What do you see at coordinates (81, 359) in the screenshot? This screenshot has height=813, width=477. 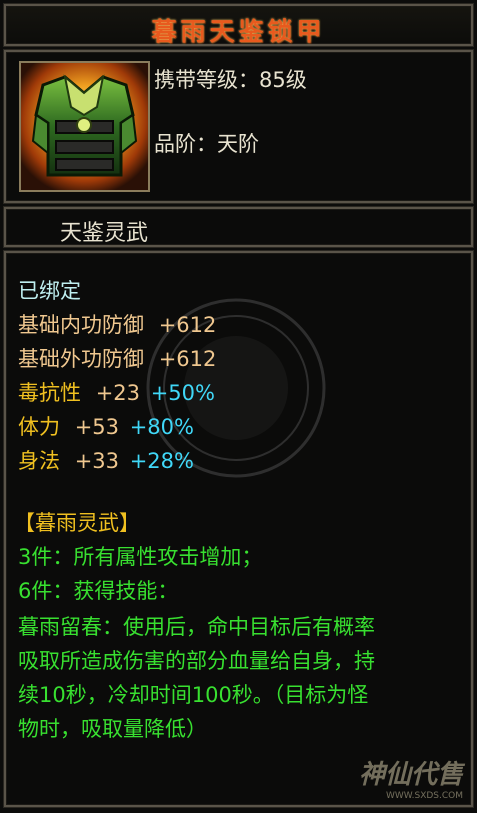 I see `base-stat-label: 基础外功防御` at bounding box center [81, 359].